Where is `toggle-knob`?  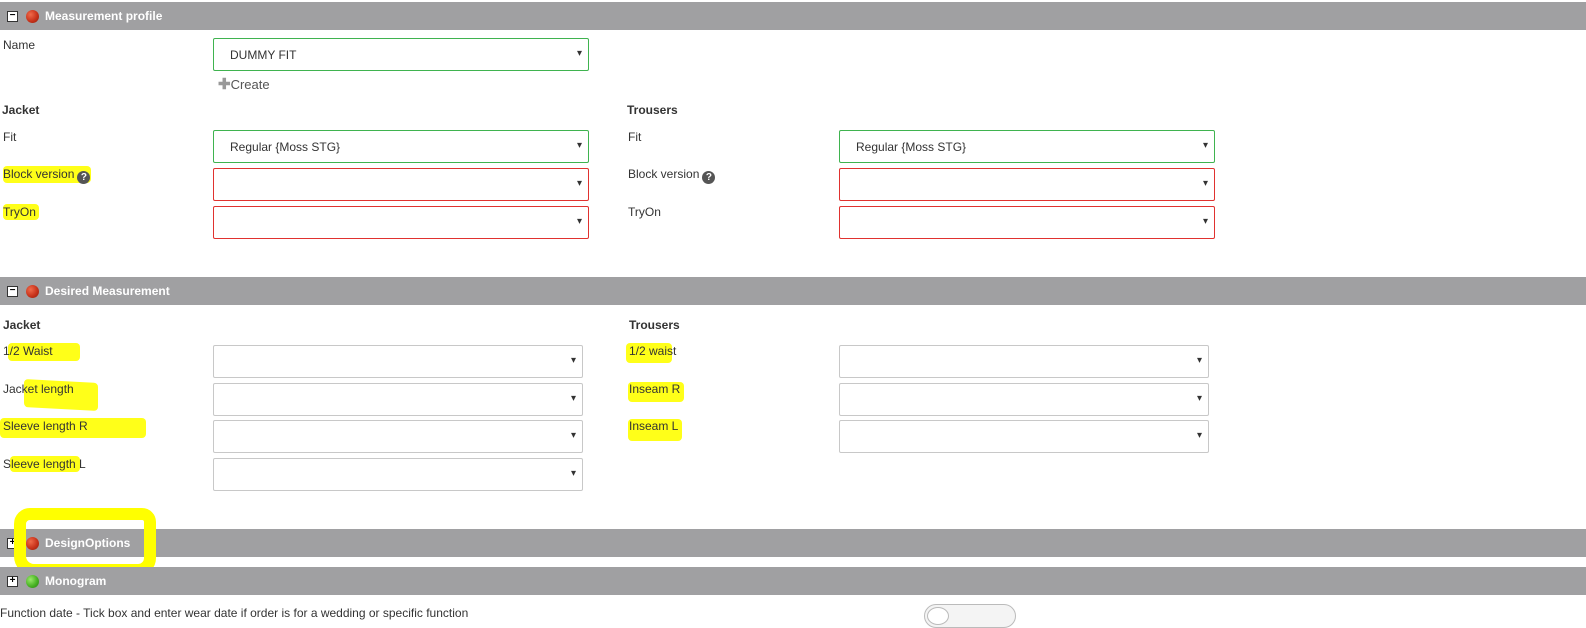 toggle-knob is located at coordinates (938, 616).